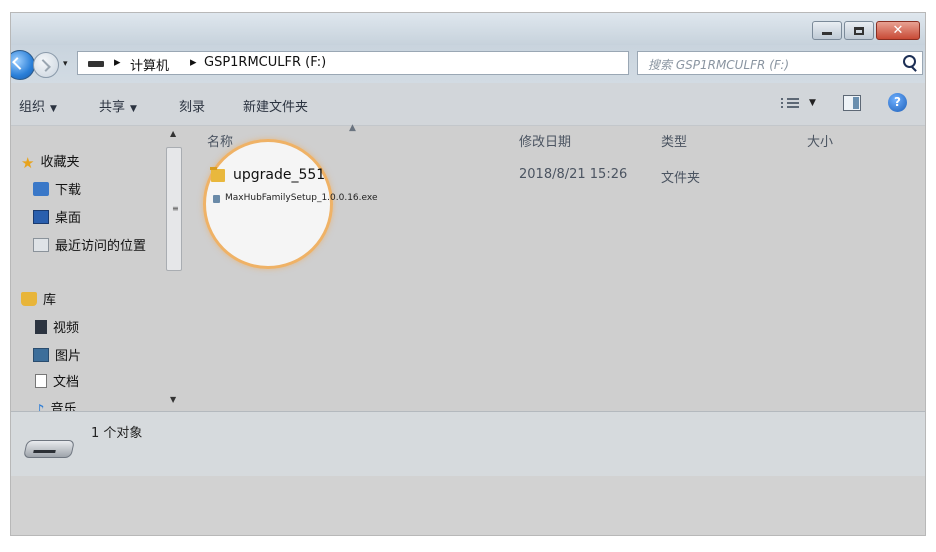 This screenshot has height=552, width=936. What do you see at coordinates (216, 199) in the screenshot?
I see `exe-file-icon` at bounding box center [216, 199].